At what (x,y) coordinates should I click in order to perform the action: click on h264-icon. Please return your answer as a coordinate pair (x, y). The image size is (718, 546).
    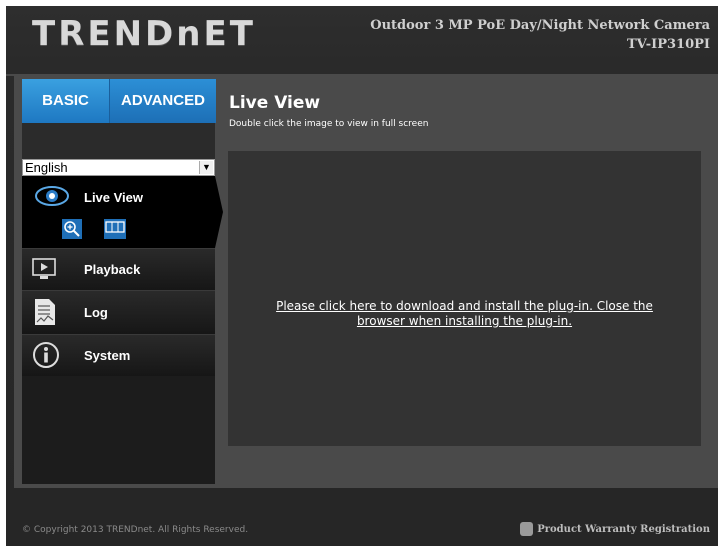
    Looking at the image, I should click on (115, 229).